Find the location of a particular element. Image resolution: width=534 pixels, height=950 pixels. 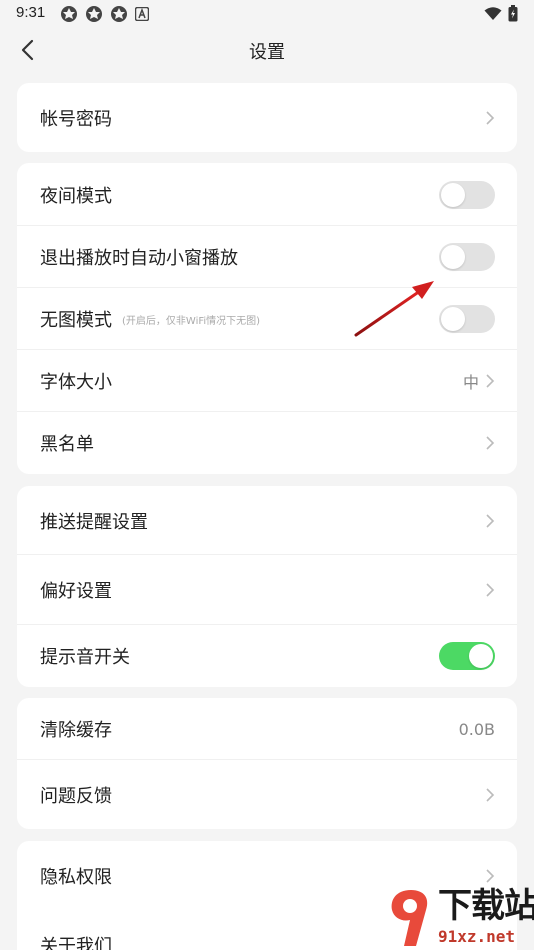

no-image-mode-toggle is located at coordinates (467, 319).